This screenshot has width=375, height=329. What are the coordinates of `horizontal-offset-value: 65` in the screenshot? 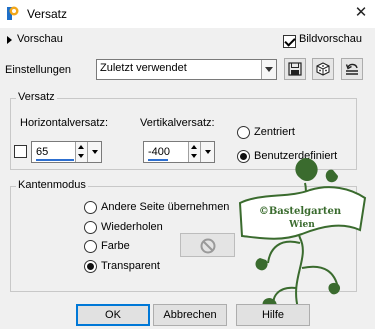 It's located at (42, 152).